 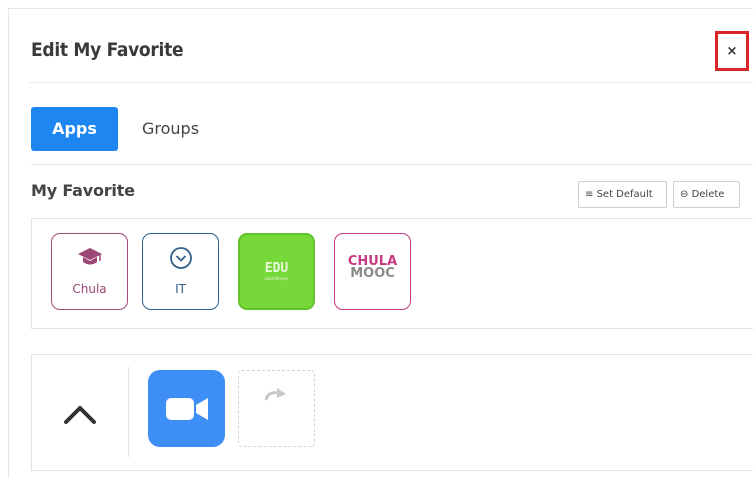 I want to click on collapse-button, so click(x=80, y=413).